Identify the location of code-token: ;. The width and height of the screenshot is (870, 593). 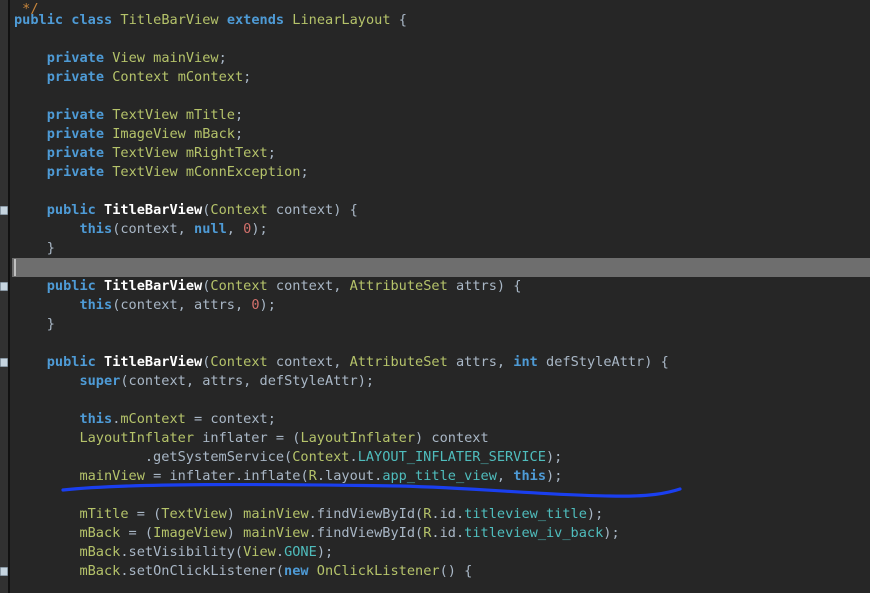
(222, 58).